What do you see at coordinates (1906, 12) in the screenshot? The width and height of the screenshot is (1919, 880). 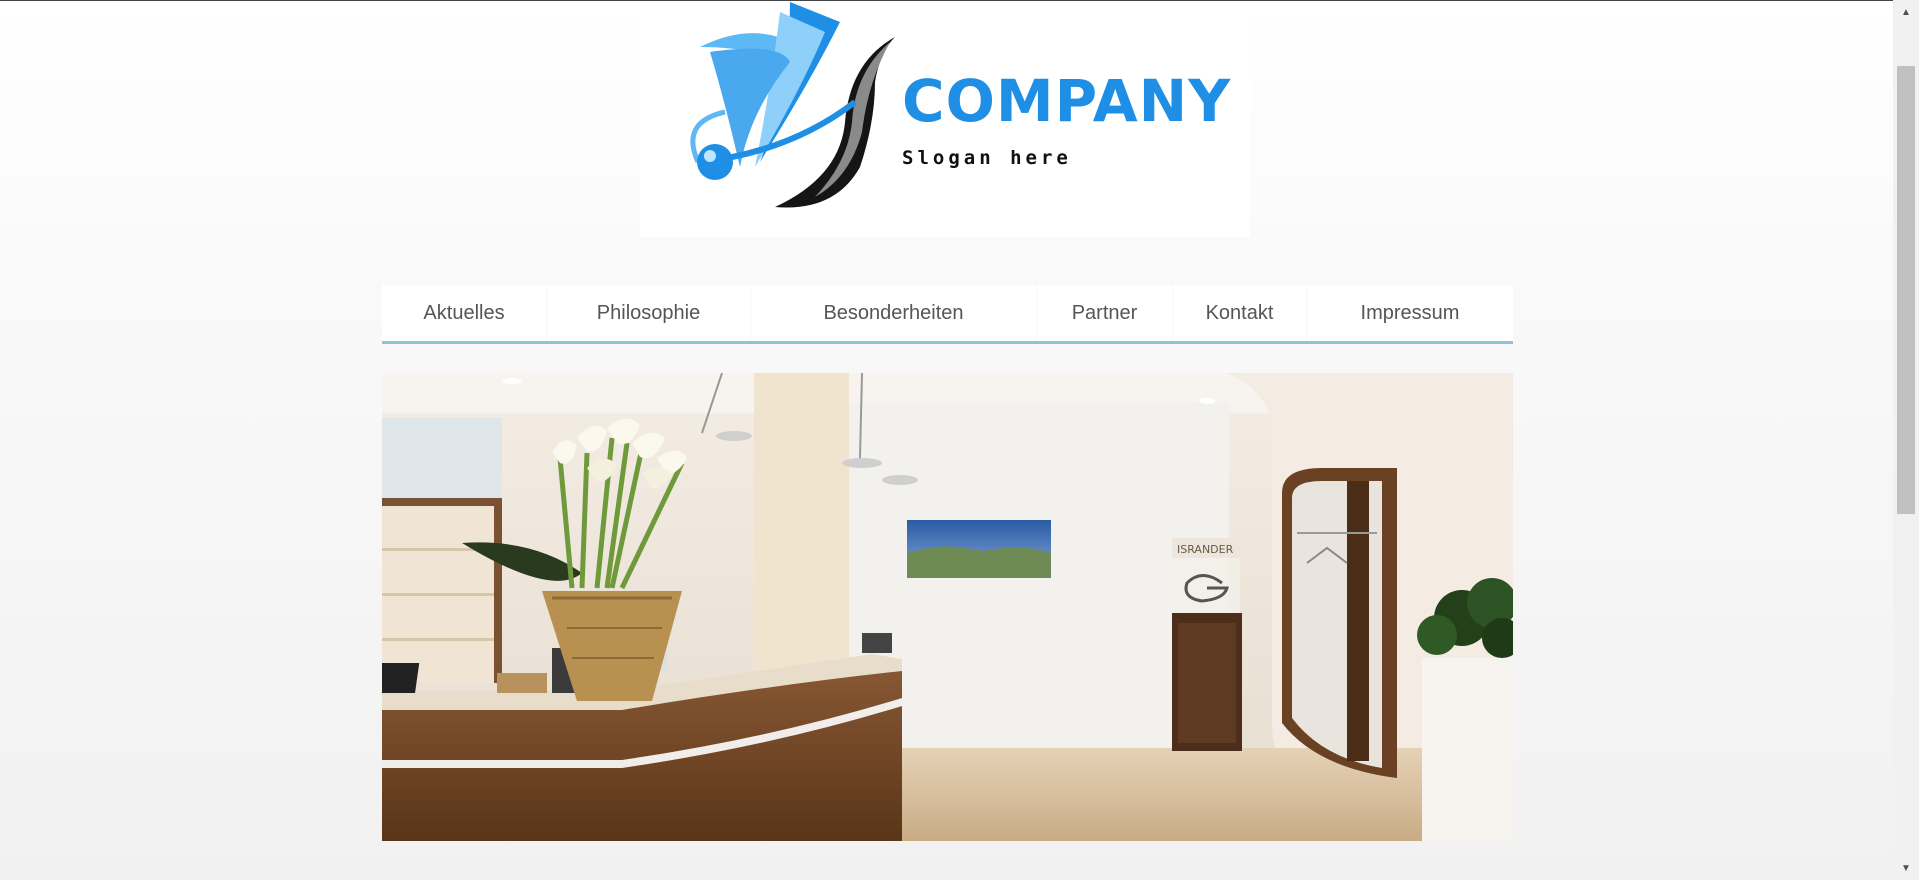 I see `scroll-up-arrow-icon: ▲` at bounding box center [1906, 12].